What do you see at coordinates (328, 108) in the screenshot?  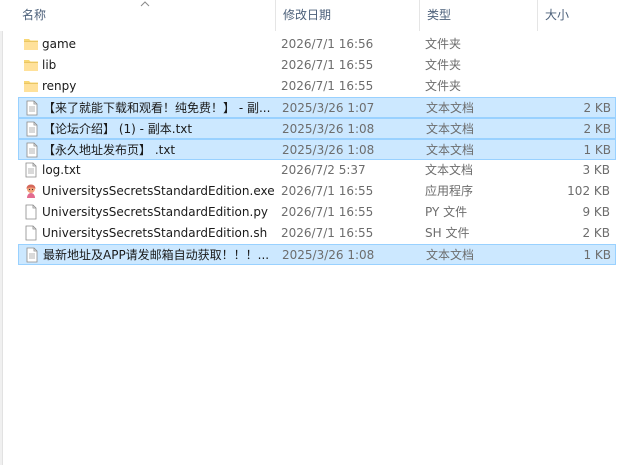 I see `file-date: 2025/3/26 1:07` at bounding box center [328, 108].